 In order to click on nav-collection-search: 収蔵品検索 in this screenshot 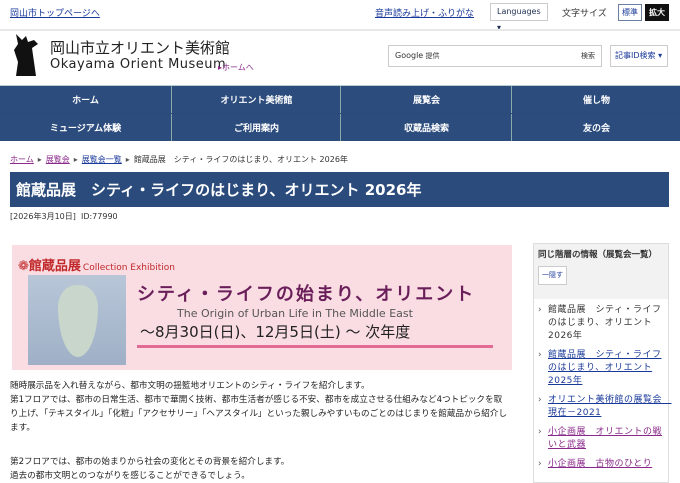, I will do `click(427, 127)`.